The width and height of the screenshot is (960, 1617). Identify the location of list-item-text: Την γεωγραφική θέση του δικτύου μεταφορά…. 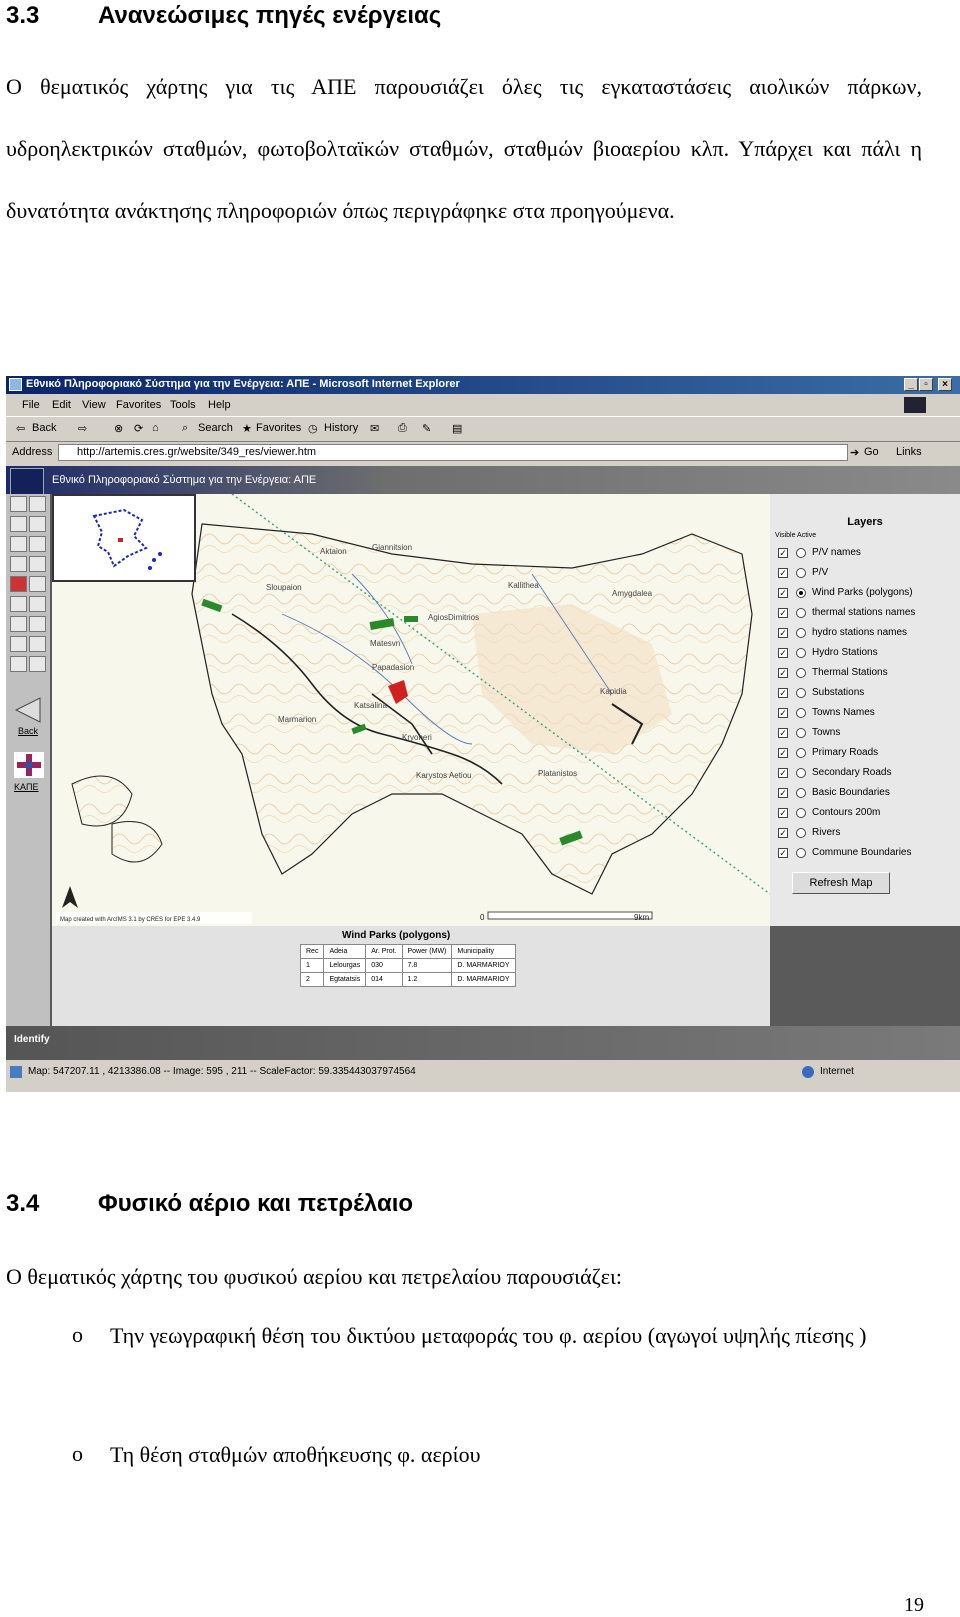
(488, 1335).